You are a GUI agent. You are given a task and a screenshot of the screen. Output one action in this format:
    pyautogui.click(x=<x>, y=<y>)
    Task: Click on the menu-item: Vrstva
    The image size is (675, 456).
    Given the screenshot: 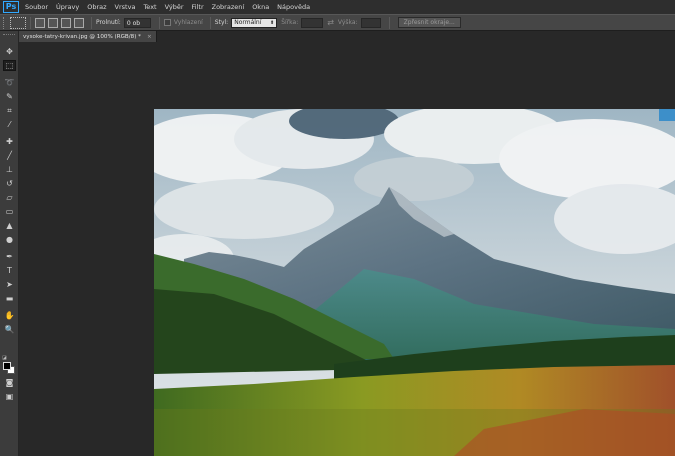 What is the action you would take?
    pyautogui.click(x=125, y=7)
    